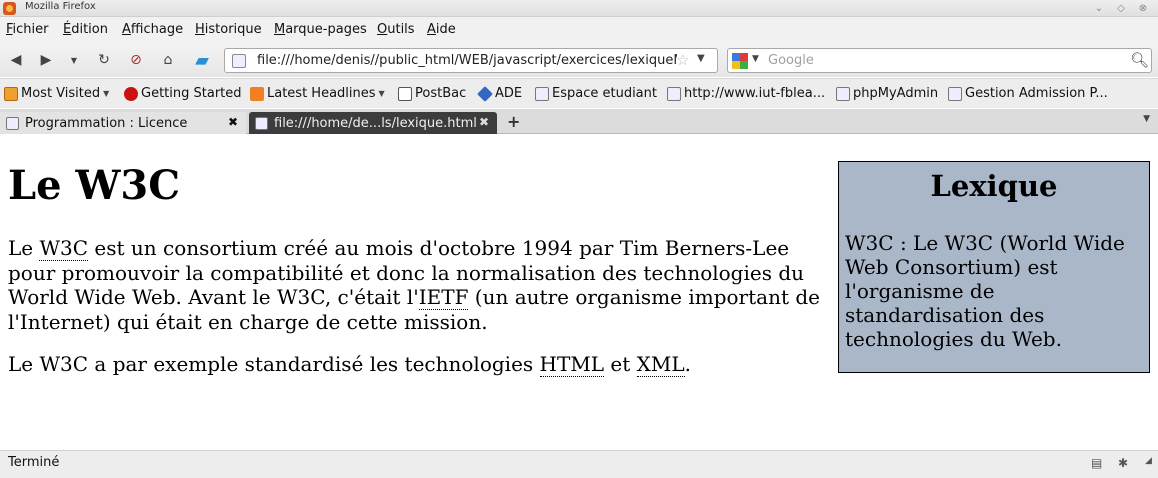 The width and height of the screenshot is (1158, 478). What do you see at coordinates (896, 93) in the screenshot?
I see `bookmark-label: phpMyAdmin` at bounding box center [896, 93].